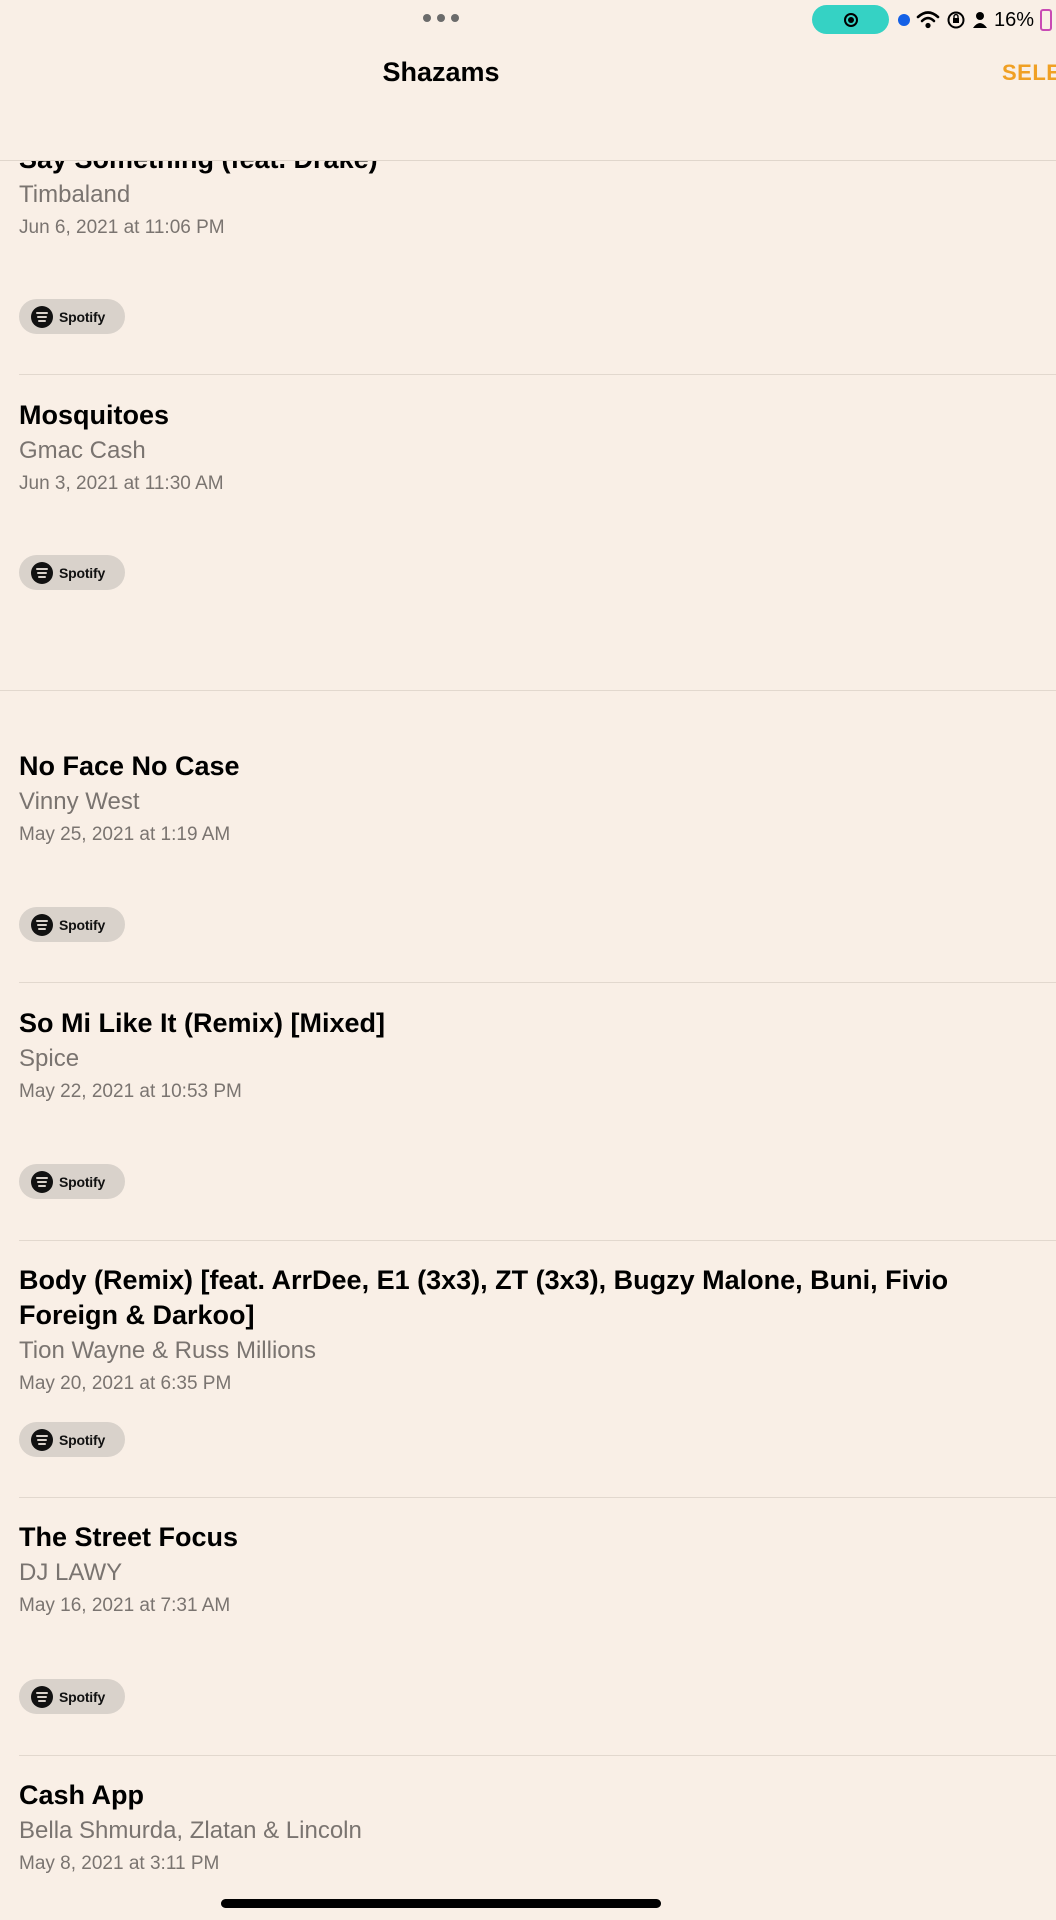  Describe the element at coordinates (130, 1091) in the screenshot. I see `song-date: May 22, 2021 at 10:53 PM` at that location.